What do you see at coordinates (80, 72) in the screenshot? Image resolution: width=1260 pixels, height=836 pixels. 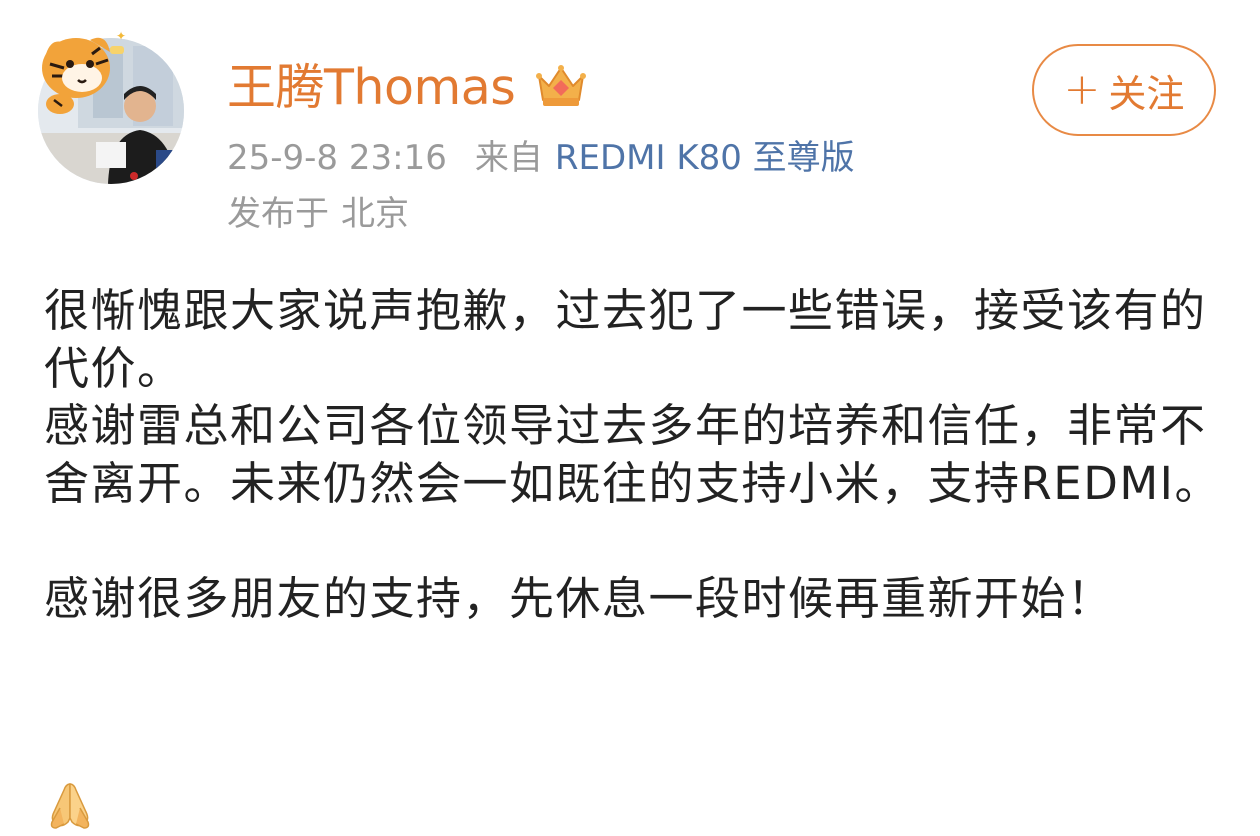 I see `tiger-sticker-icon: ✦` at bounding box center [80, 72].